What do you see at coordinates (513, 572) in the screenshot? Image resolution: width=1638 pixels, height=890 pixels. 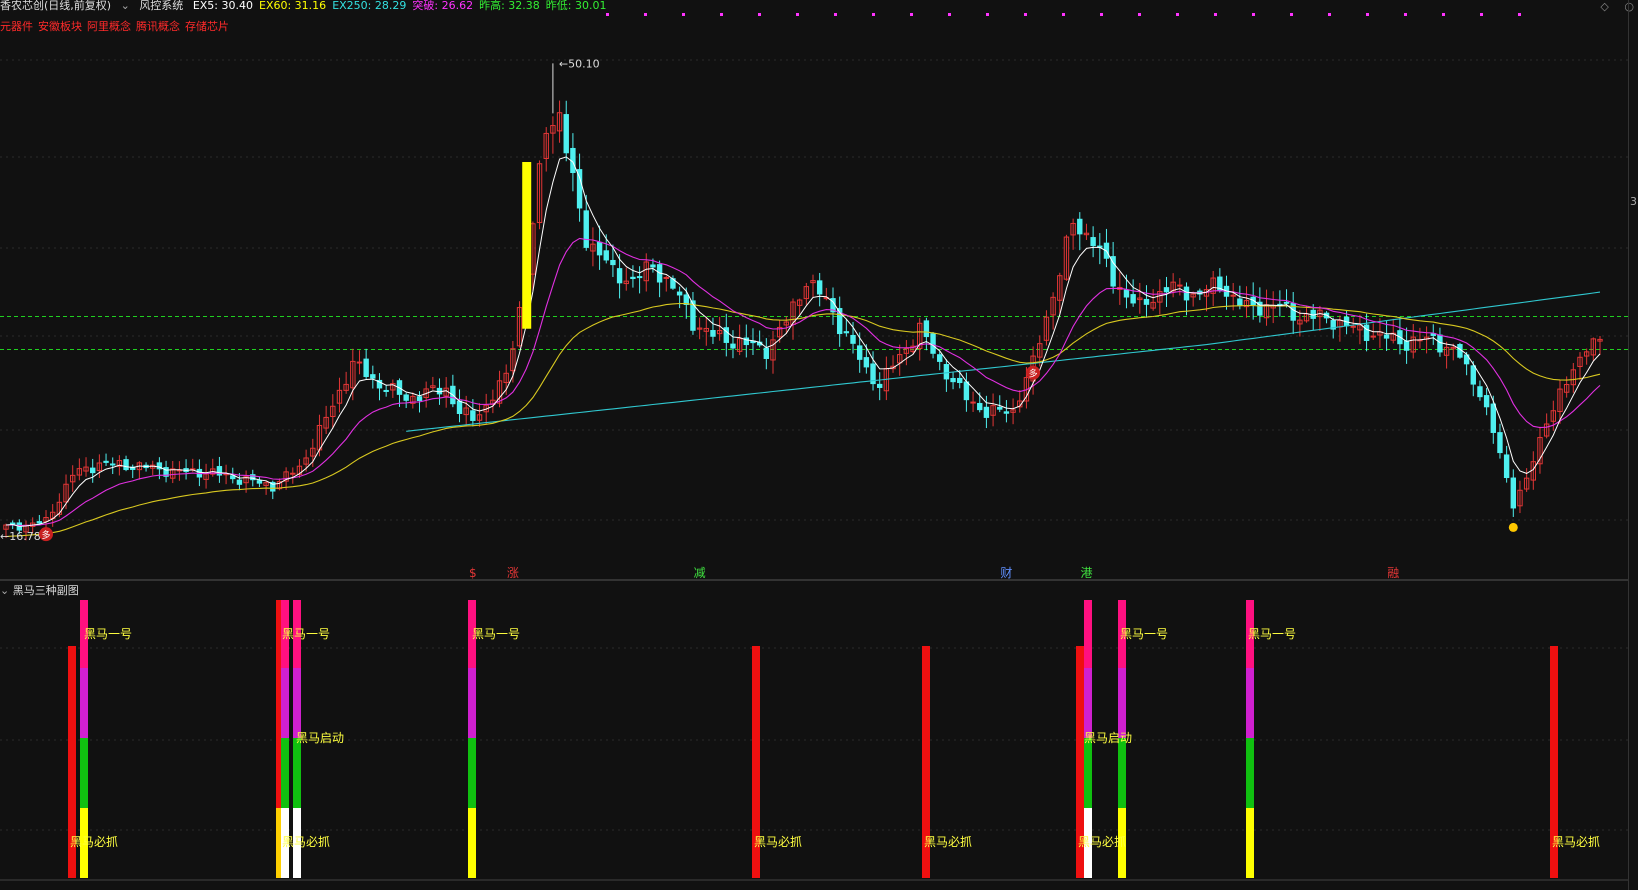 I see `event-mark: 涨` at bounding box center [513, 572].